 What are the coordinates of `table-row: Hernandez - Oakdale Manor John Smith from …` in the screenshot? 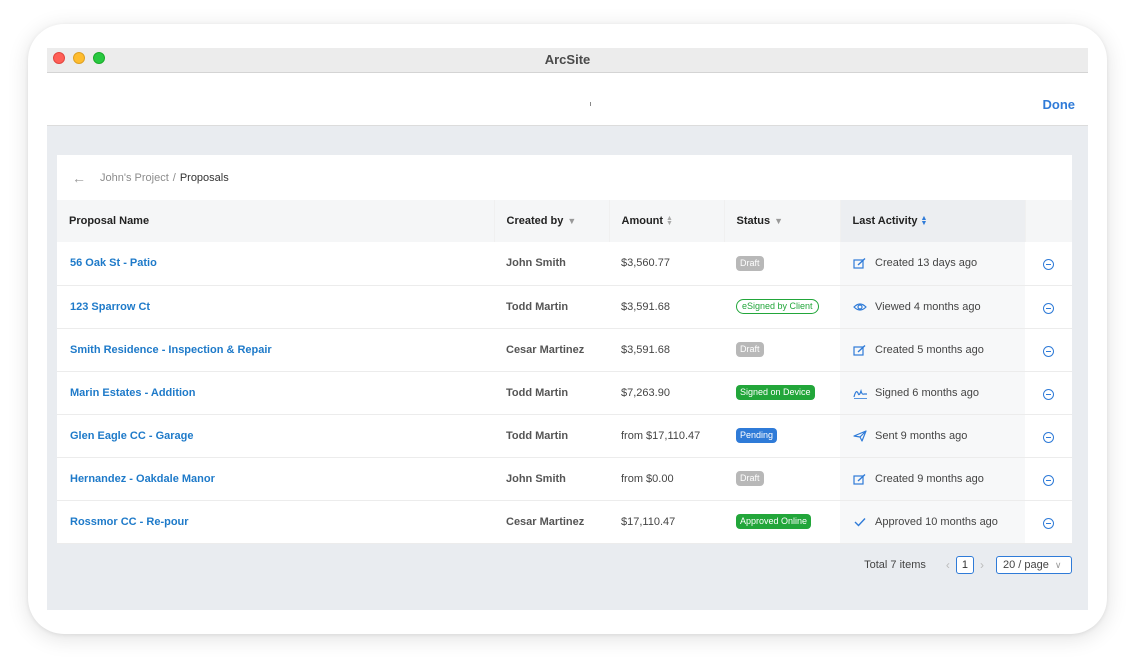 It's located at (564, 479).